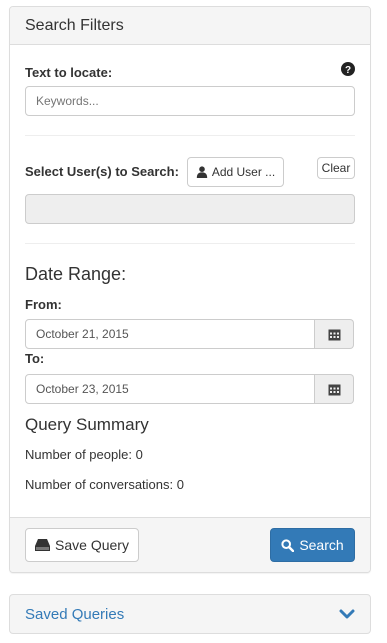  What do you see at coordinates (35, 358) in the screenshot?
I see `to-label: To:` at bounding box center [35, 358].